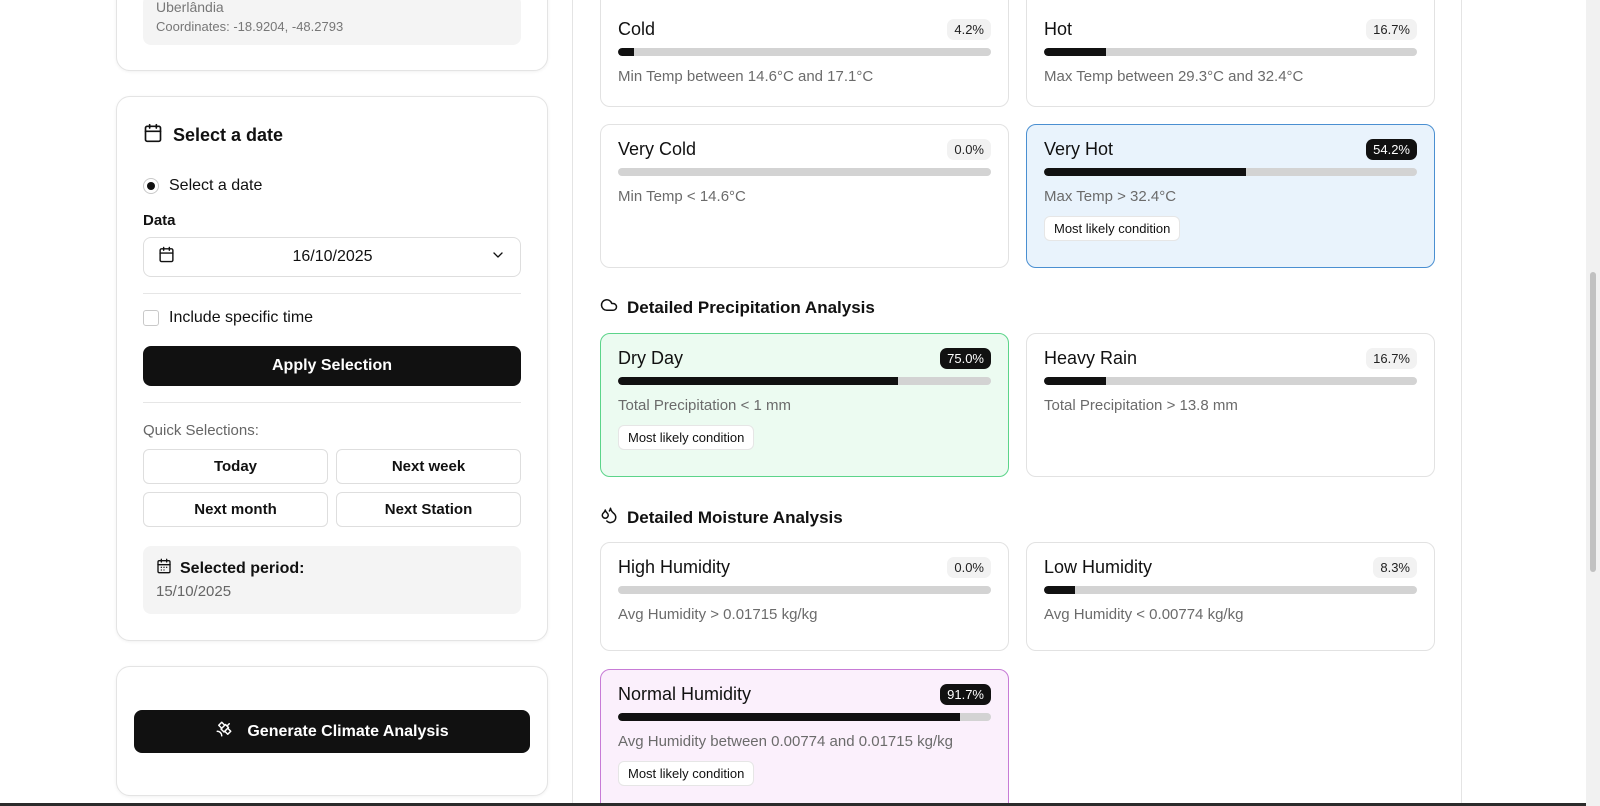 This screenshot has width=1600, height=806. I want to click on selected-period-value: 15/10/2025, so click(194, 591).